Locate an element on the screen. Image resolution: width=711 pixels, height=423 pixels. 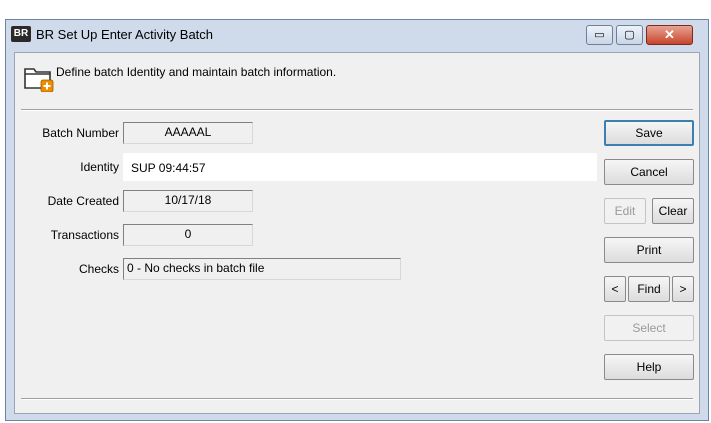
batch-number-field: AAAAAL is located at coordinates (188, 133).